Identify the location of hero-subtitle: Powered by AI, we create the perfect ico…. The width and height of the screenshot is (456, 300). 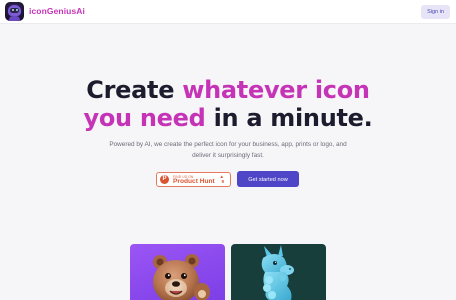
(228, 150).